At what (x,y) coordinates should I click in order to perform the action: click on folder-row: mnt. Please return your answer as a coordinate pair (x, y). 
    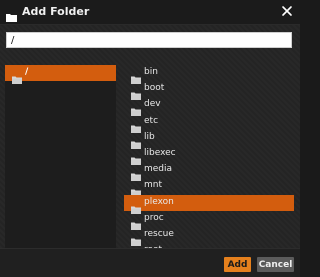
    Looking at the image, I should click on (209, 188).